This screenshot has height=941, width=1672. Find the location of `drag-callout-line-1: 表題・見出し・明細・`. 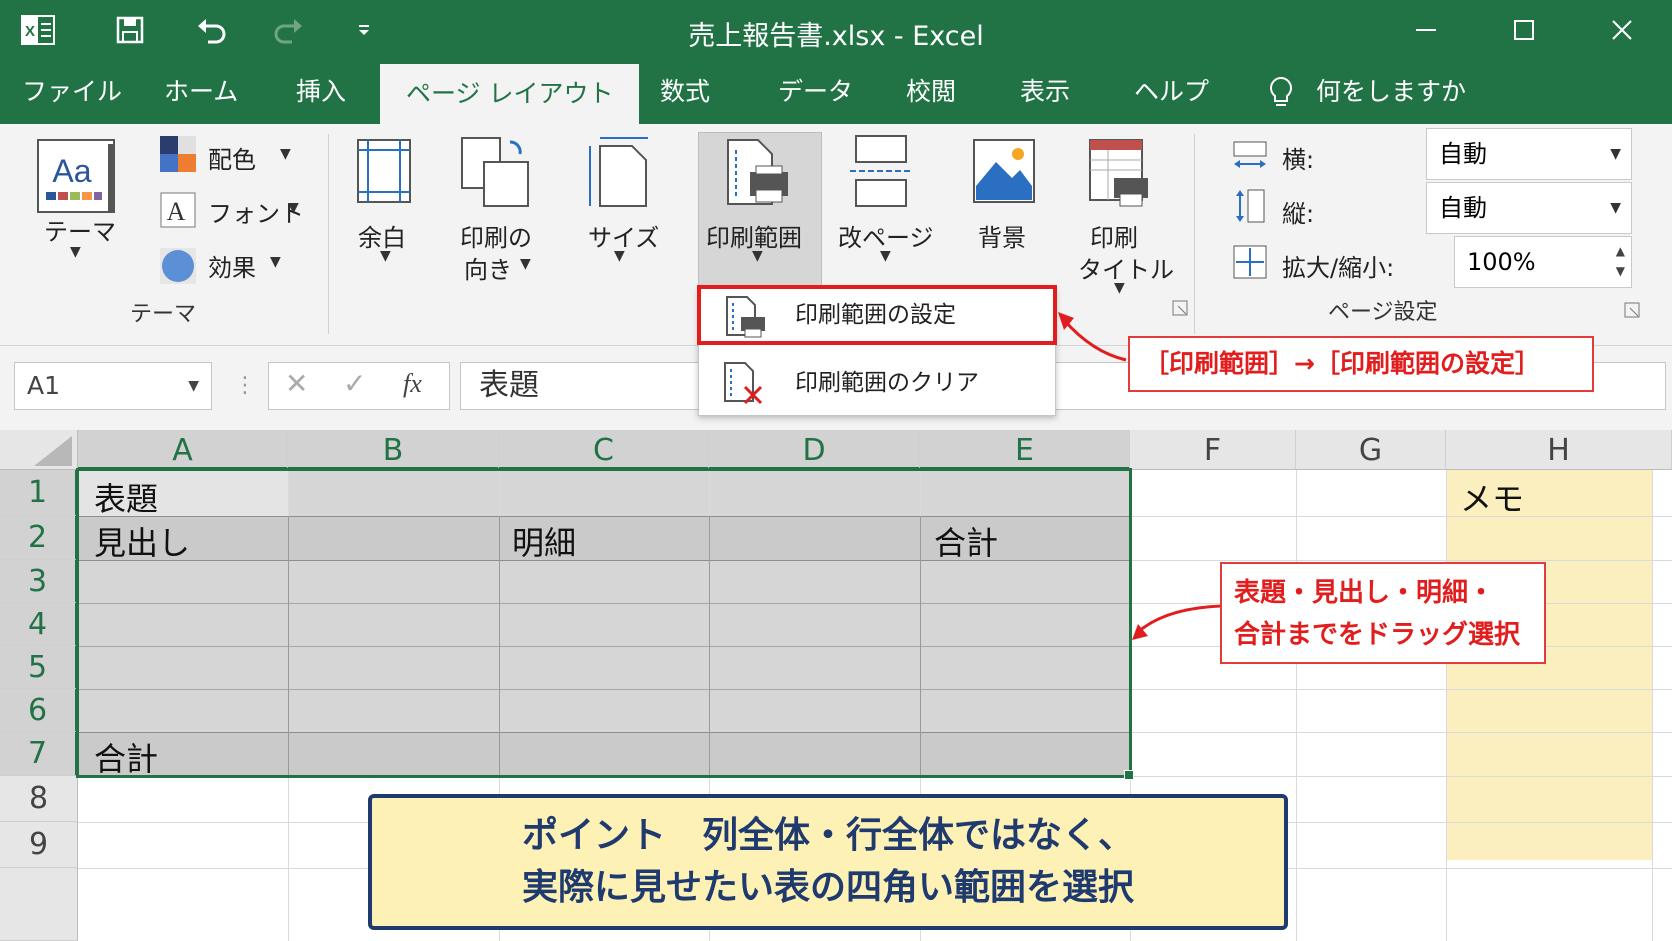

drag-callout-line-1: 表題・見出し・明細・ is located at coordinates (1364, 593).